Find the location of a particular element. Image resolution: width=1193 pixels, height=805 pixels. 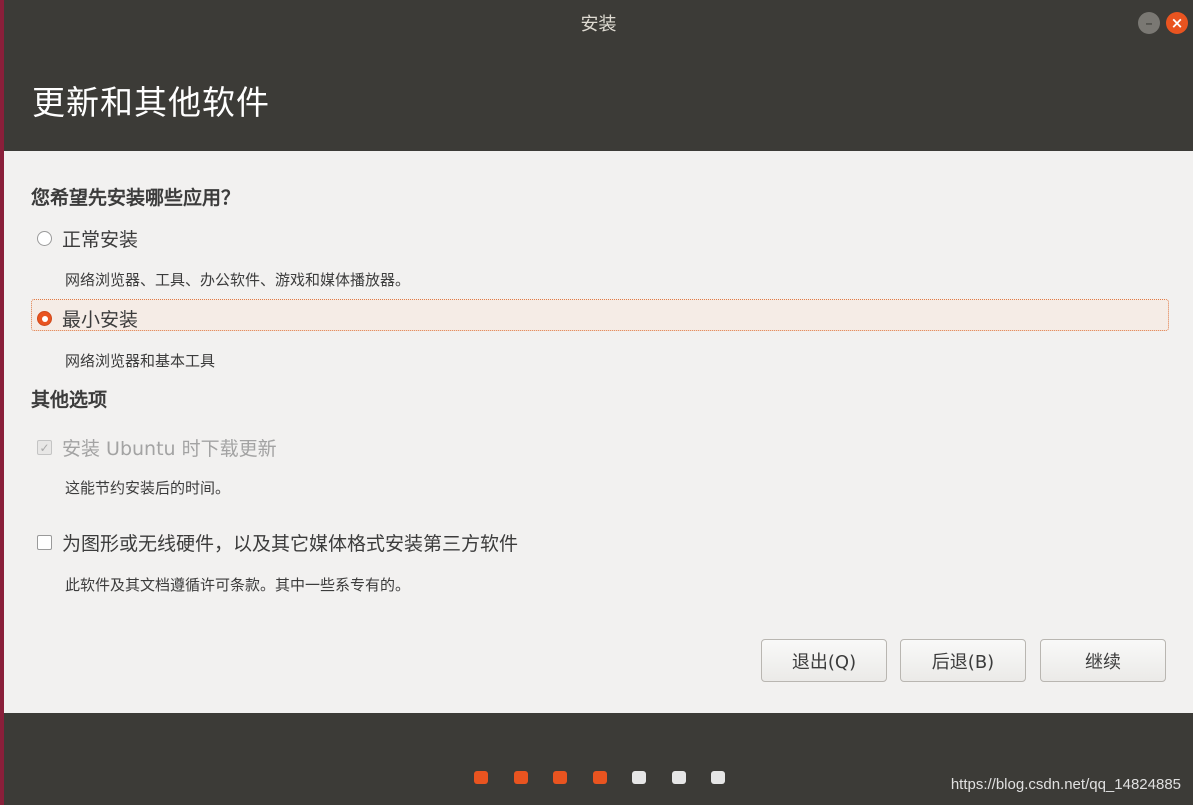

radio-label: 正常安装 is located at coordinates (100, 240).